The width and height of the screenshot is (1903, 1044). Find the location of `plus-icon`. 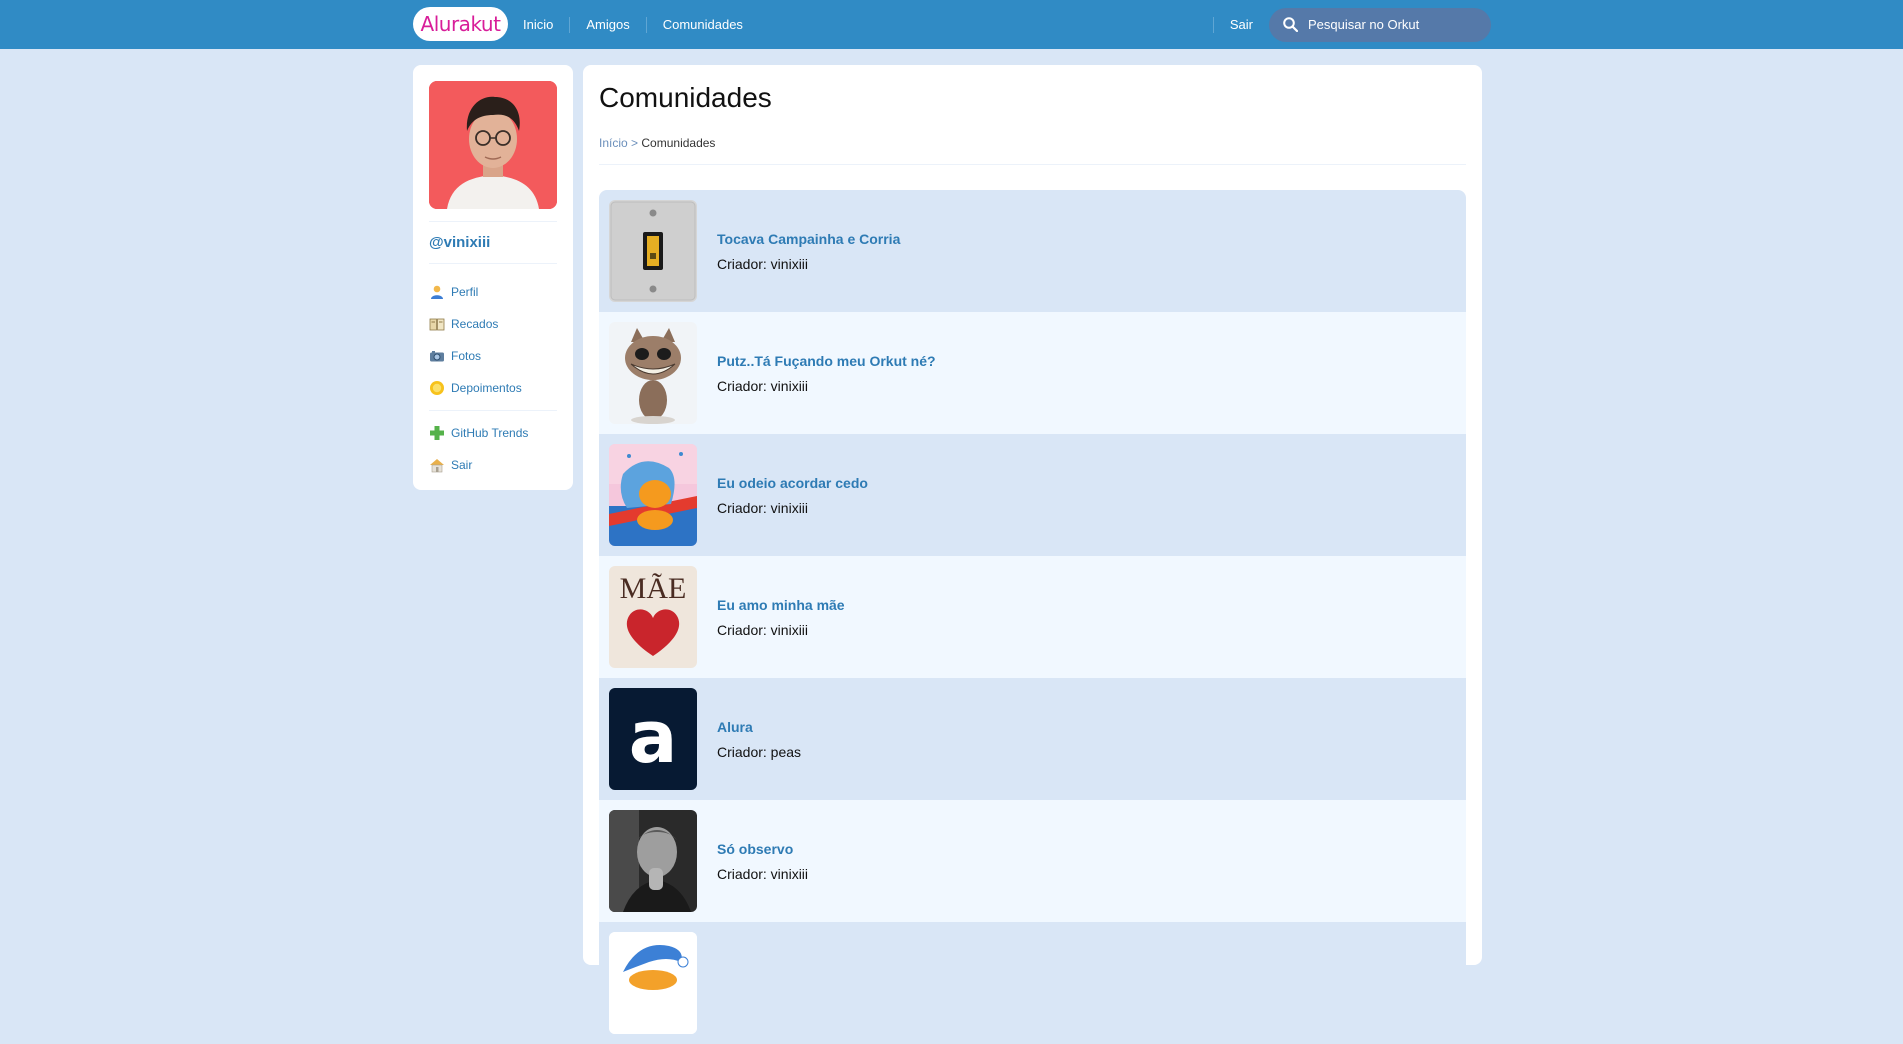

plus-icon is located at coordinates (437, 433).